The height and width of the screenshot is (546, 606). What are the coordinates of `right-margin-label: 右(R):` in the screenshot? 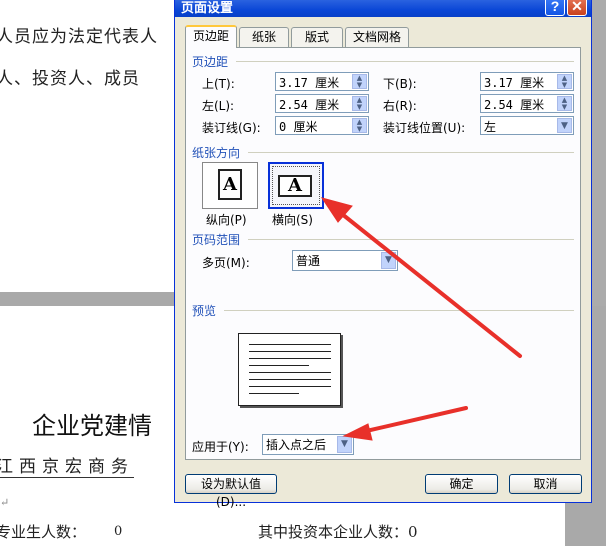 It's located at (400, 106).